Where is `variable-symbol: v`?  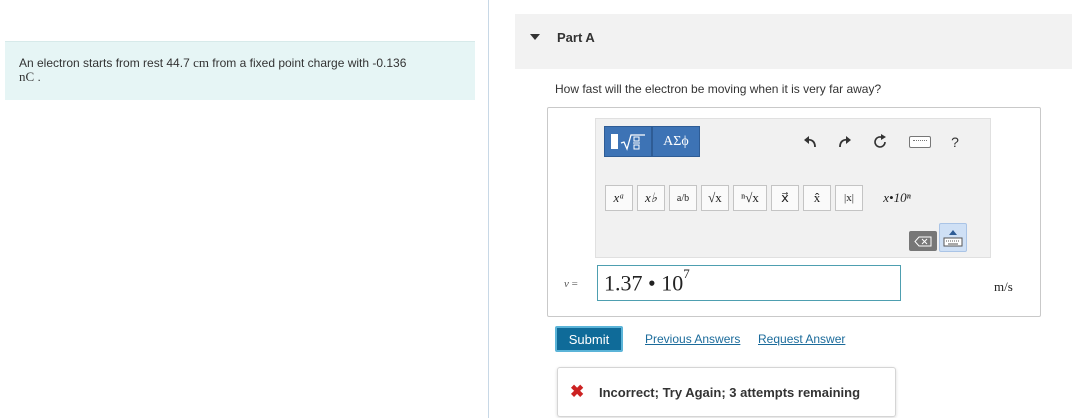
variable-symbol: v is located at coordinates (566, 284).